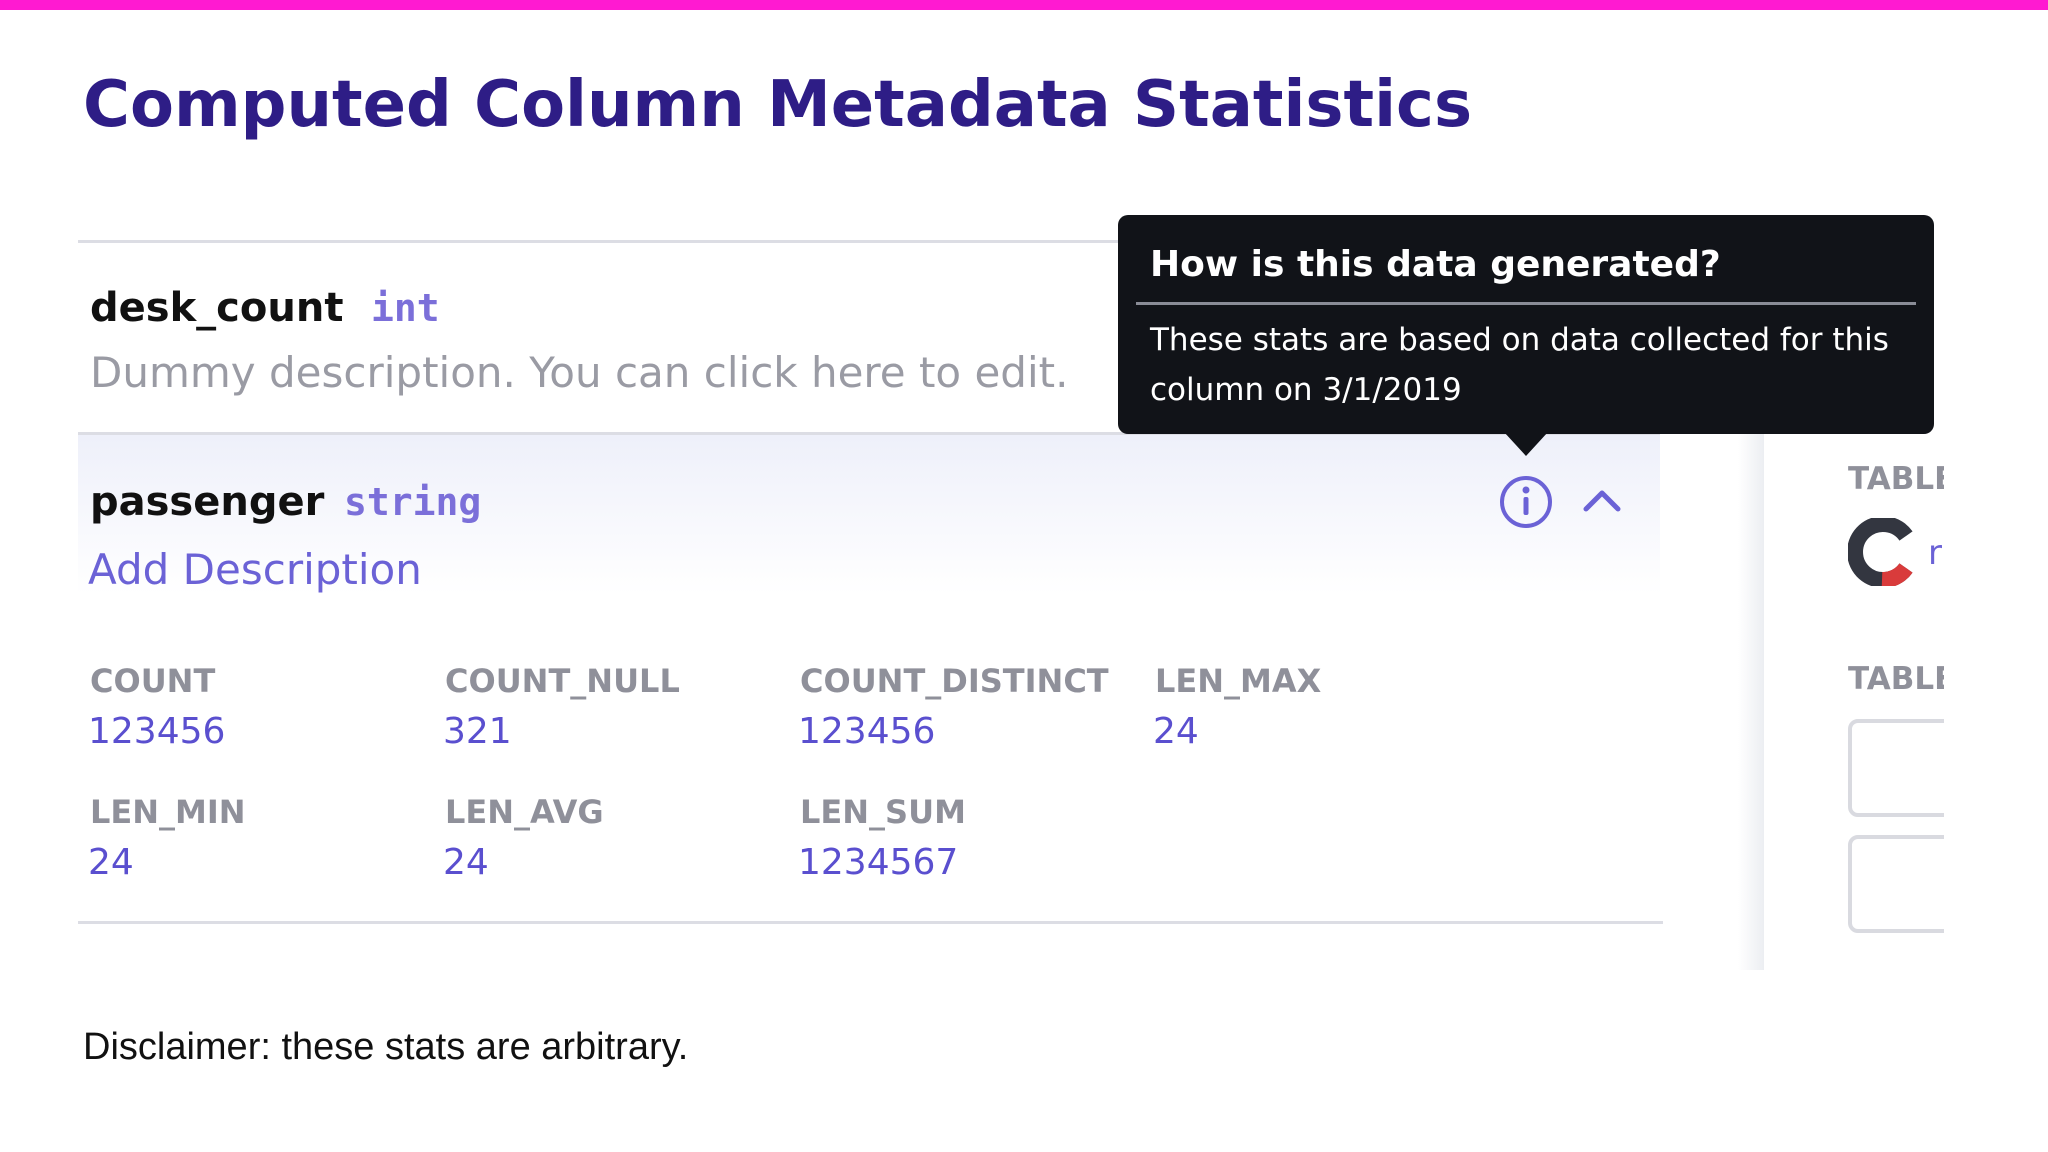  I want to click on slide-title: Computed Column Metadata Statistics, so click(778, 105).